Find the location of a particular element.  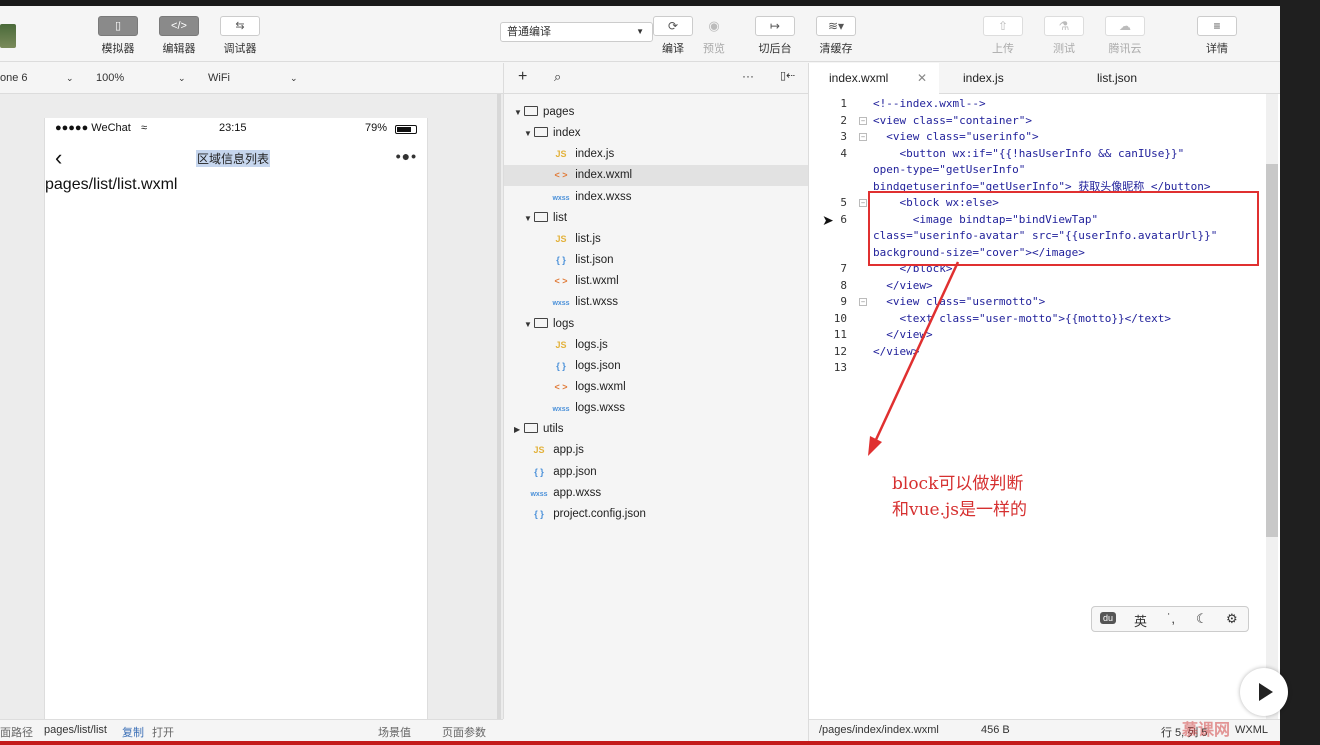

tencent-cloud-label: 腾讯云 is located at coordinates (1125, 49).